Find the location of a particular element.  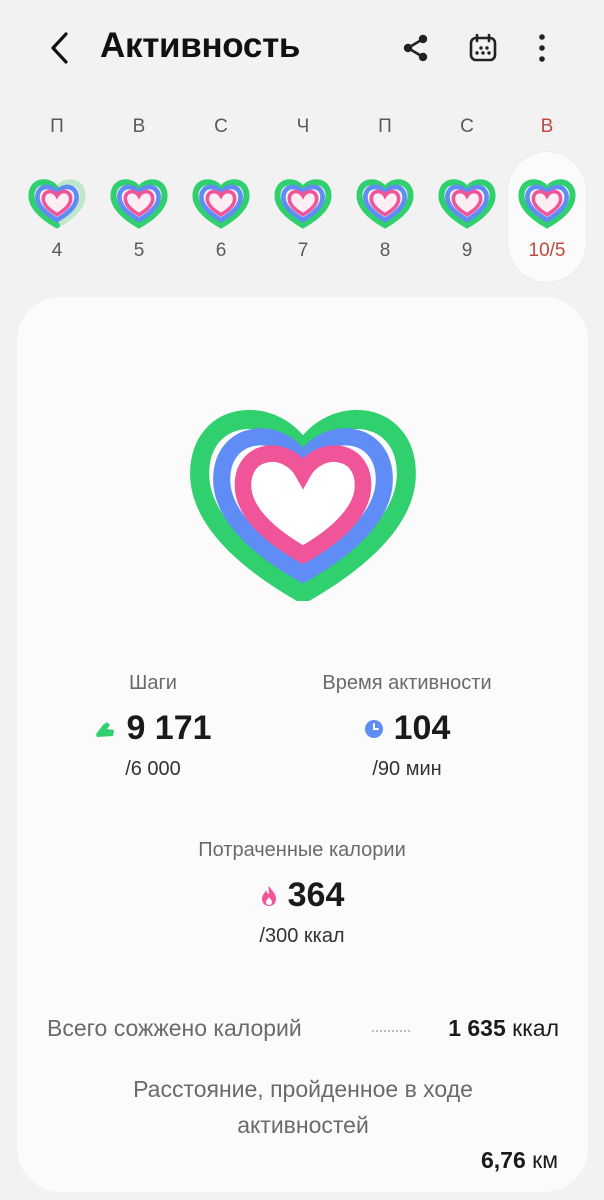

distance-value: 6,76 км is located at coordinates (519, 1160).